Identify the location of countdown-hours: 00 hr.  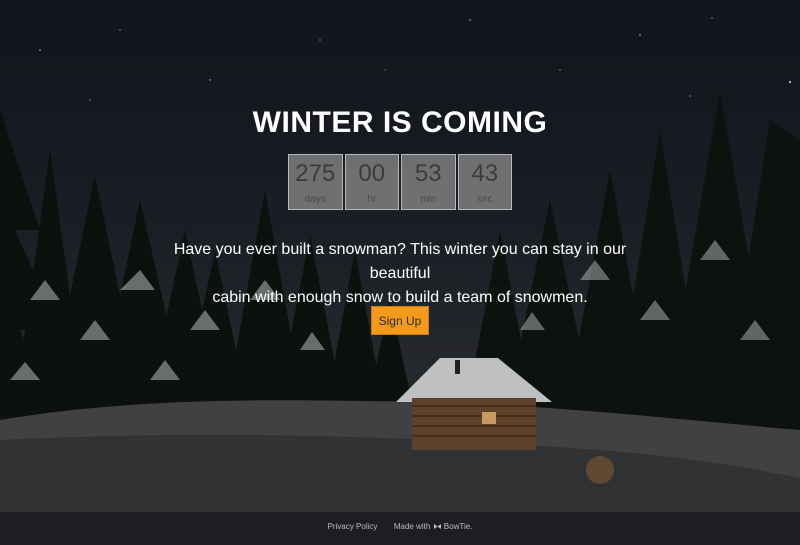
(371, 182).